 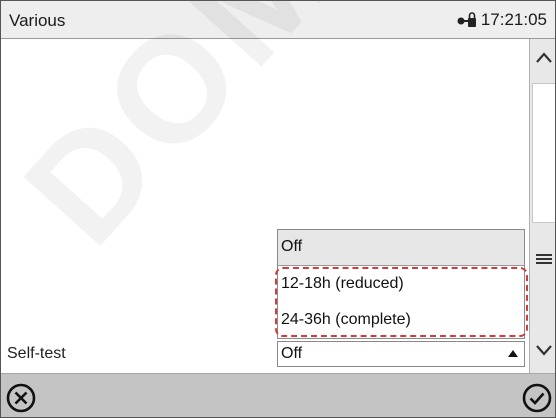 What do you see at coordinates (278, 395) in the screenshot?
I see `footer-bar` at bounding box center [278, 395].